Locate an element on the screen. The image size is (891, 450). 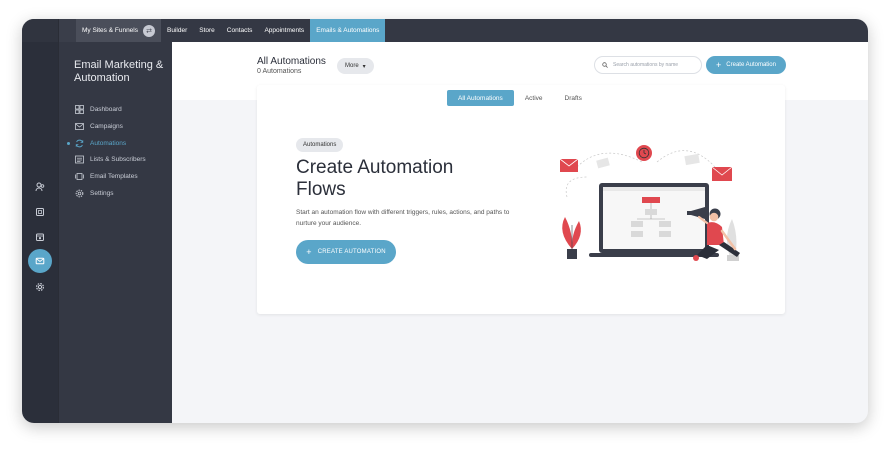
nav-builder: Builder is located at coordinates (177, 30).